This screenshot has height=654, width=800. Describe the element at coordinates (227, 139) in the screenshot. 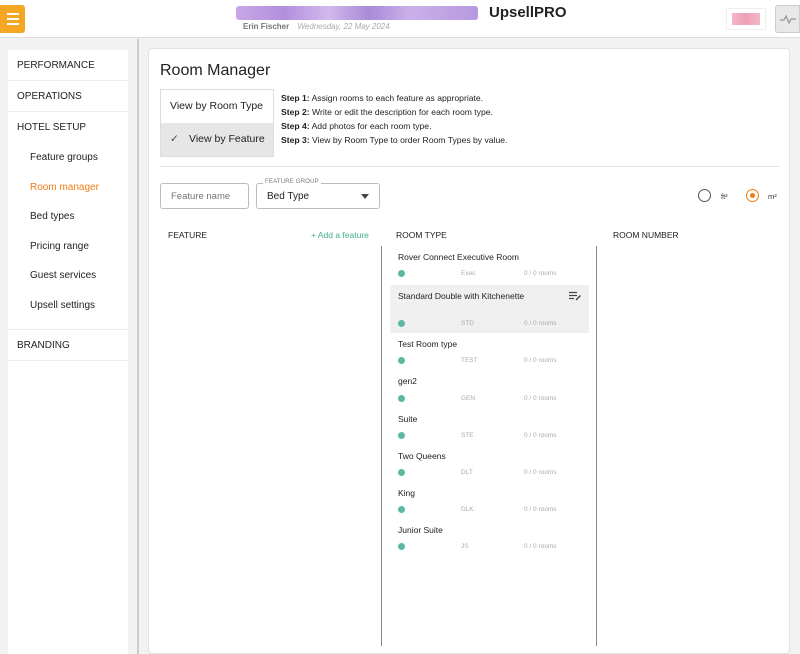

I see `view-by-feature-label: View by Feature` at that location.